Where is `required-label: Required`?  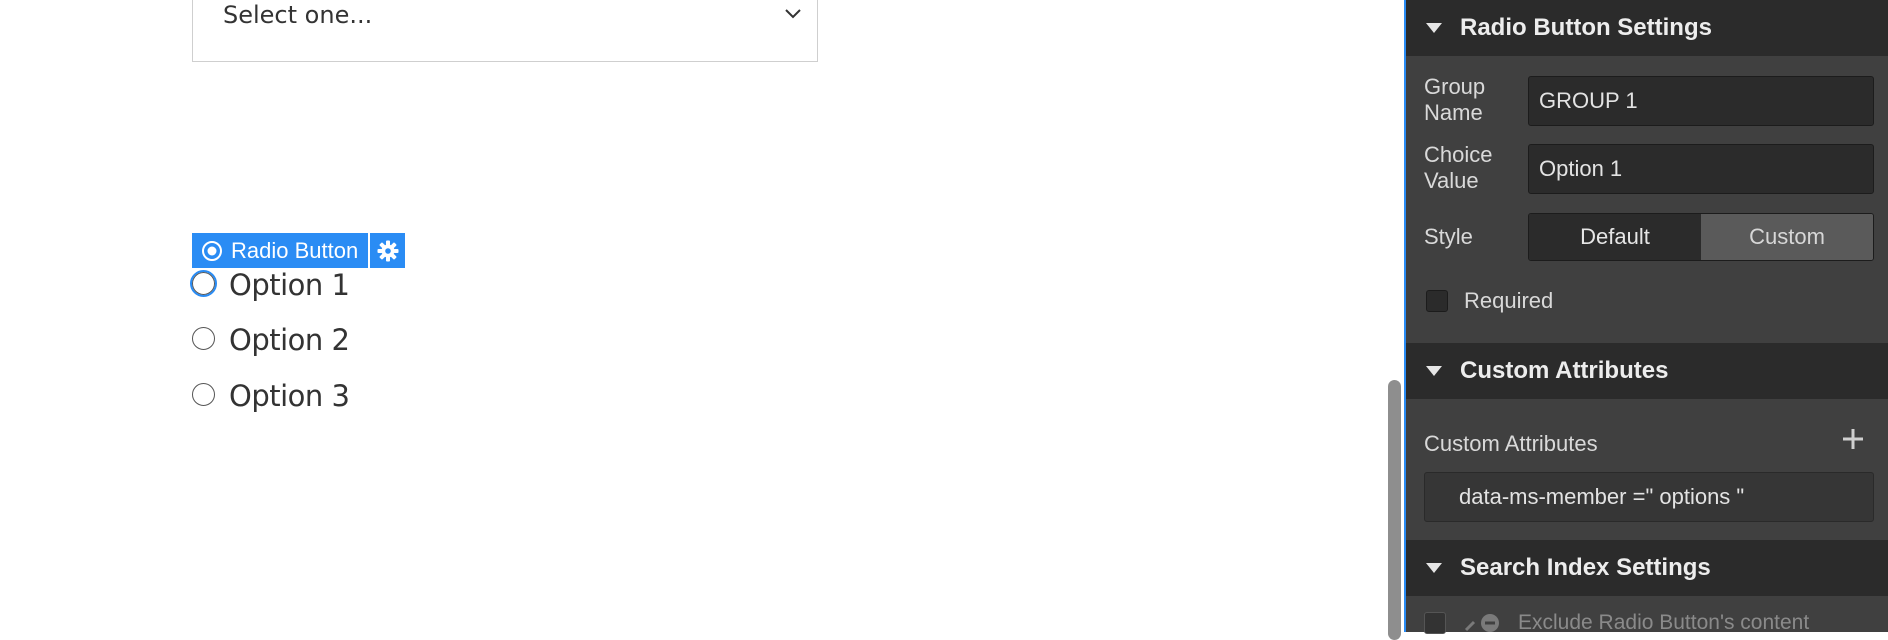 required-label: Required is located at coordinates (1509, 300).